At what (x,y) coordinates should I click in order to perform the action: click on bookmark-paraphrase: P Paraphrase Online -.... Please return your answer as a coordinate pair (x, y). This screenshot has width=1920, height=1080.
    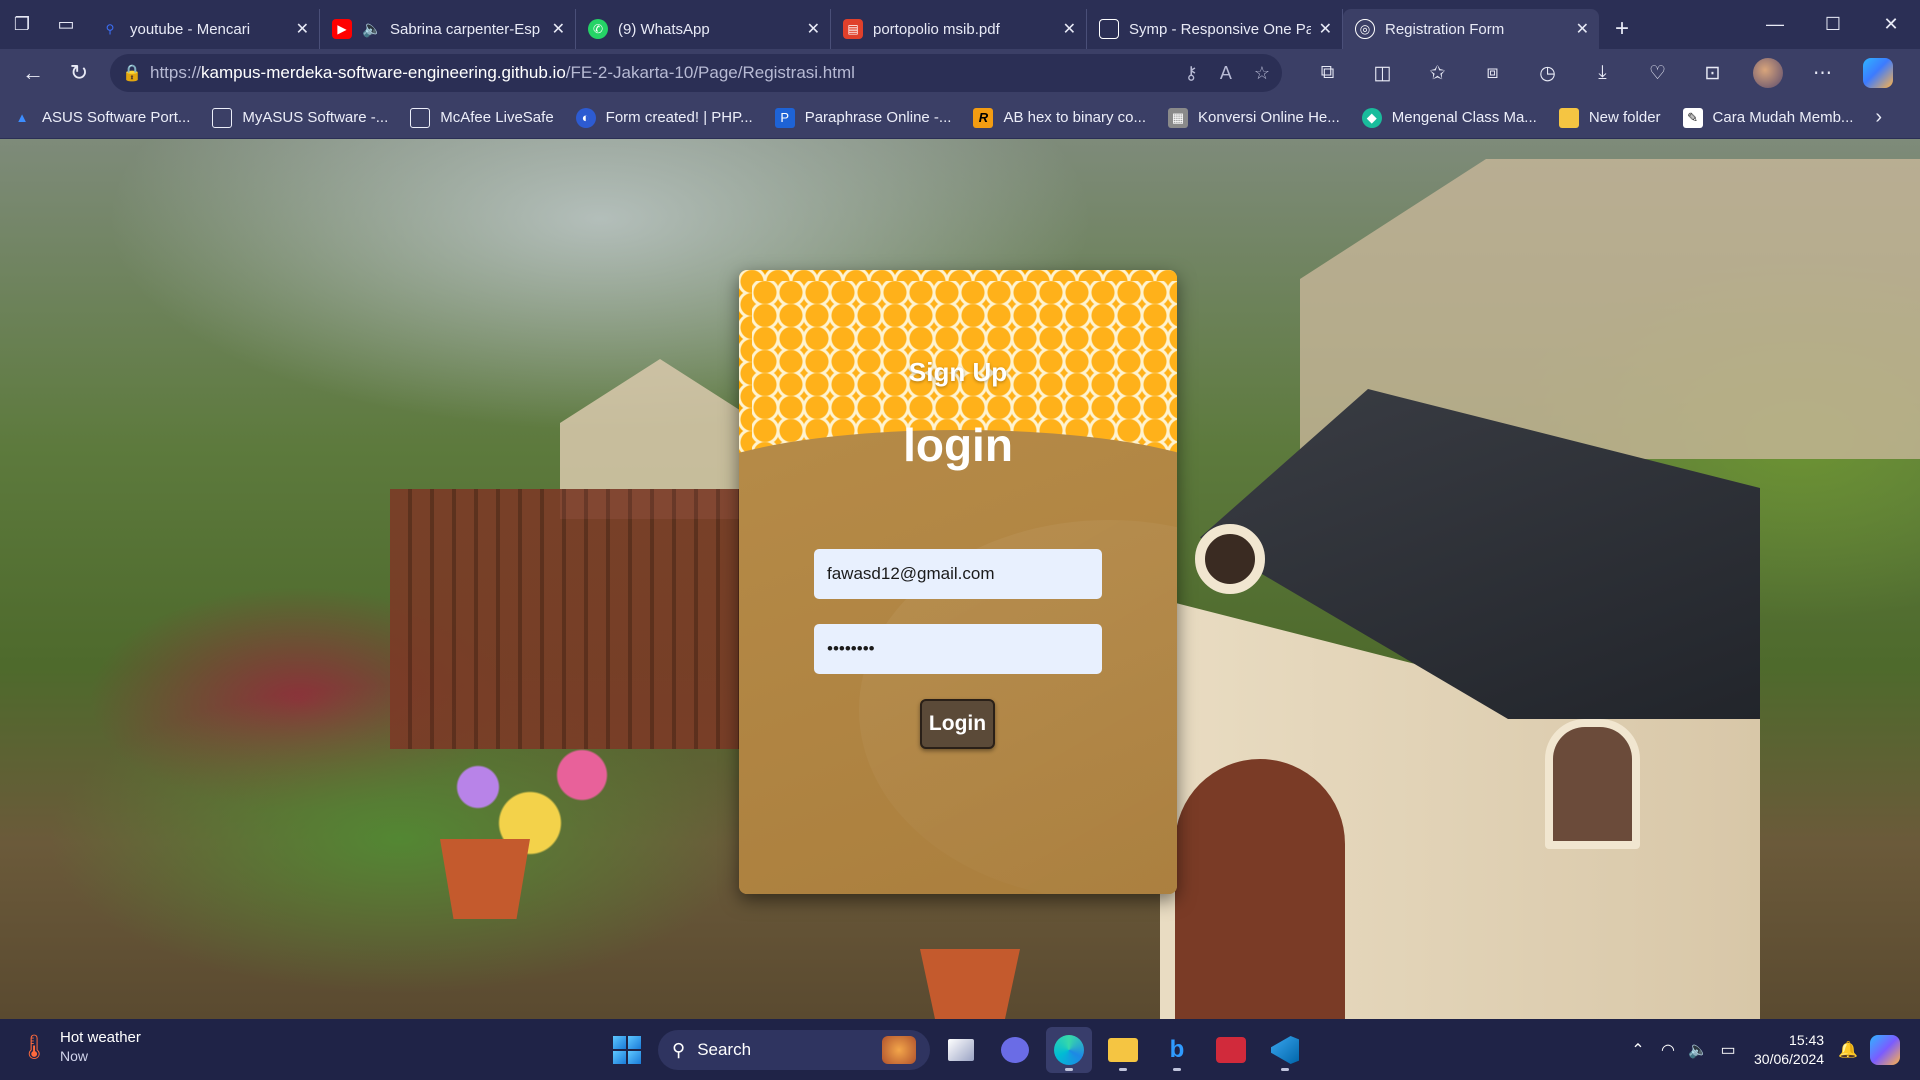
    Looking at the image, I should click on (862, 117).